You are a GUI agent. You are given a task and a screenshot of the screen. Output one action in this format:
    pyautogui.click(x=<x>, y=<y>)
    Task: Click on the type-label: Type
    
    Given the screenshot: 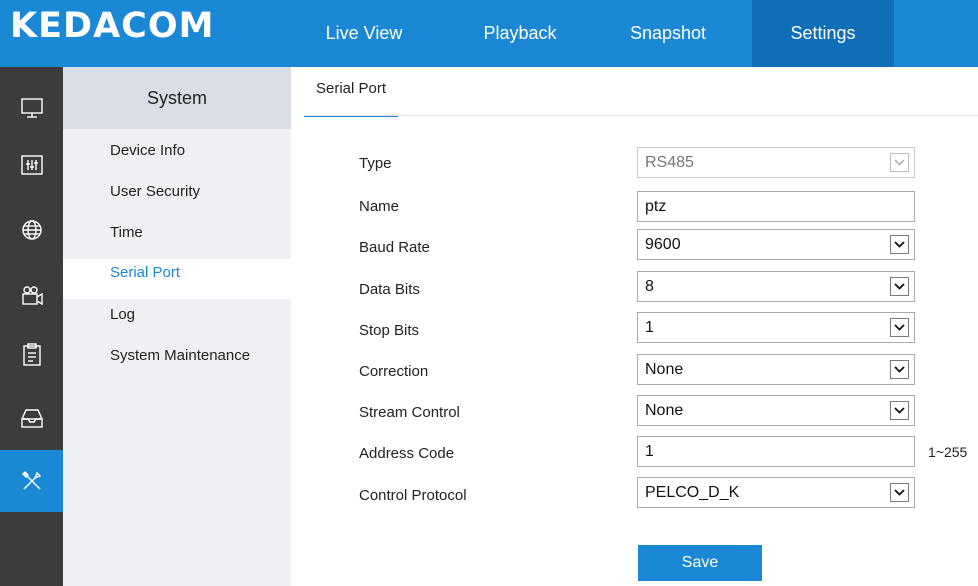 What is the action you would take?
    pyautogui.click(x=375, y=163)
    